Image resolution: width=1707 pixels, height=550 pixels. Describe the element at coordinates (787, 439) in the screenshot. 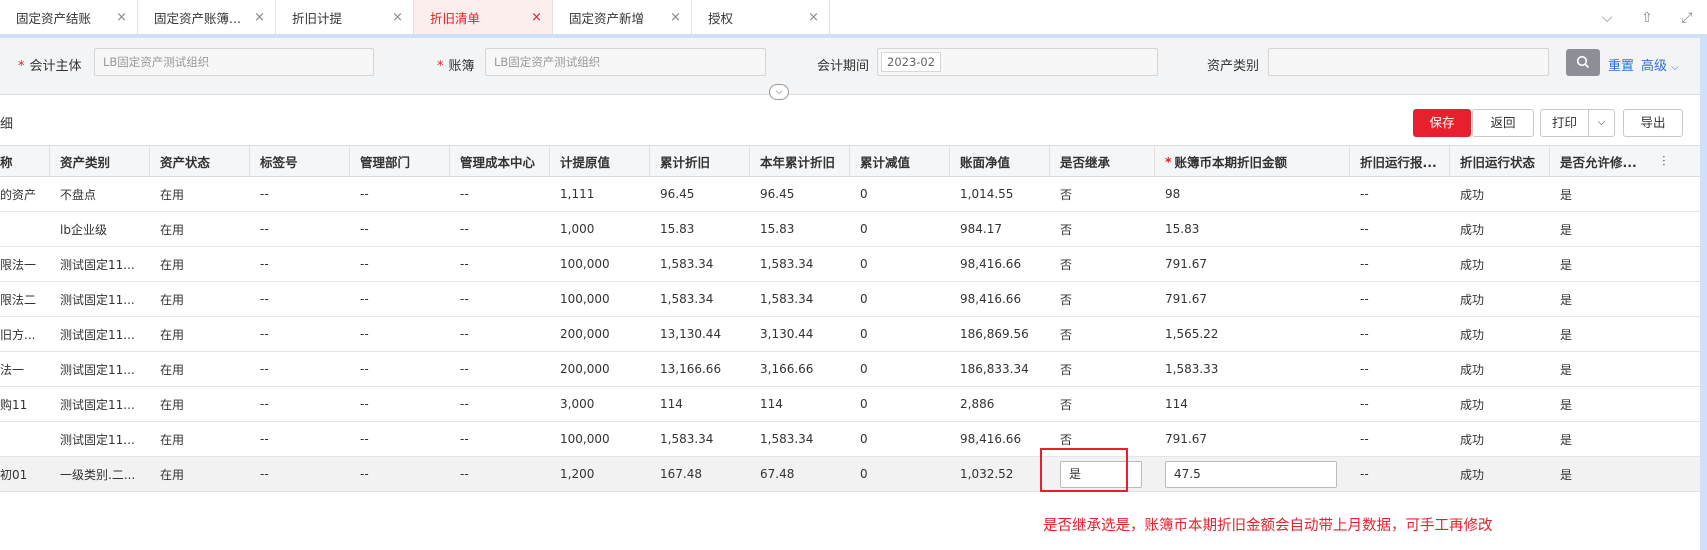

I see `cell-ytd-dep: 1,583.34` at that location.